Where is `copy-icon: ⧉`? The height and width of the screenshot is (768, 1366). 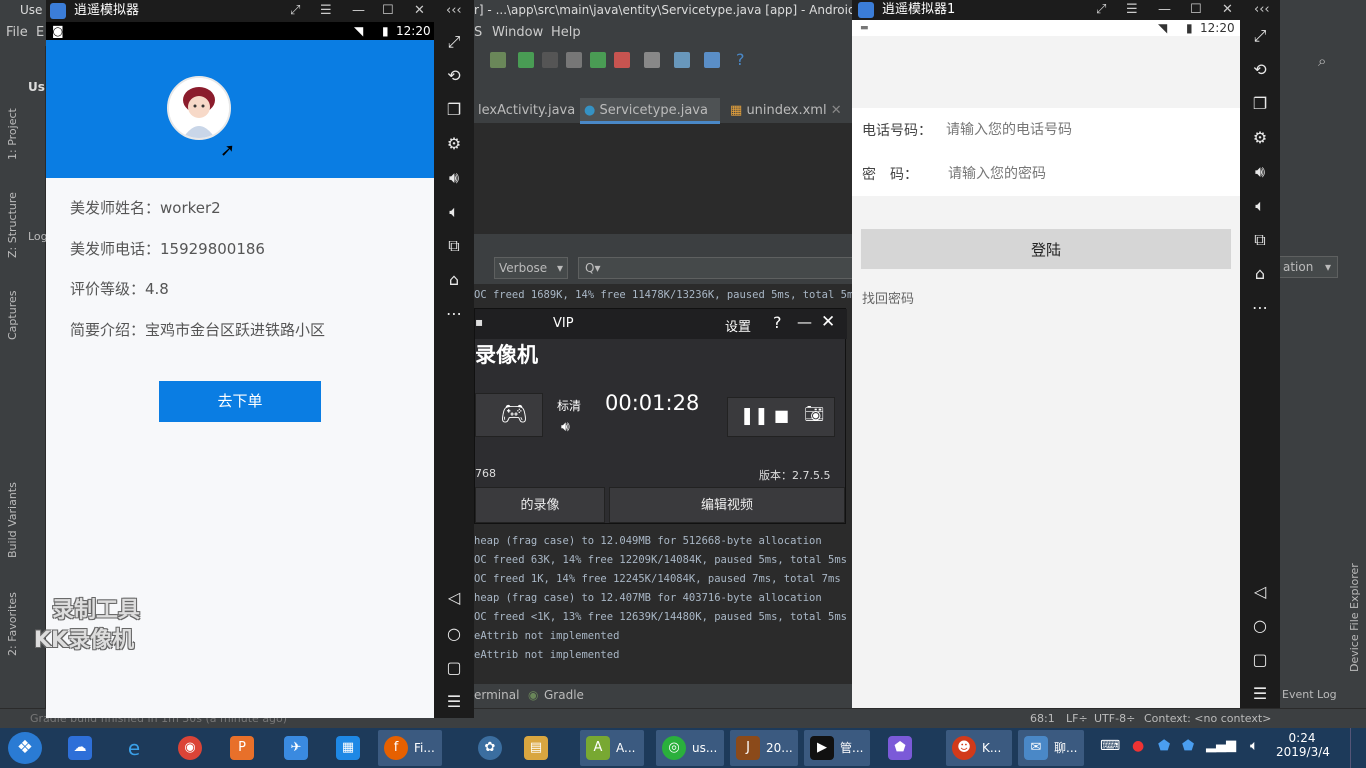
copy-icon: ⧉ is located at coordinates (1260, 240).